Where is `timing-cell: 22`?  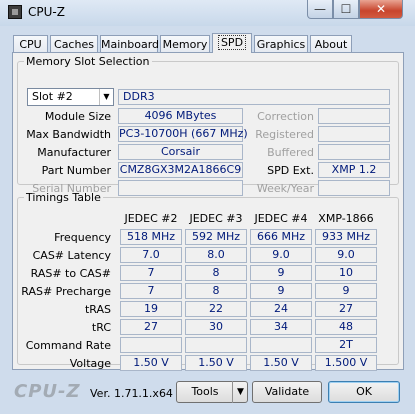
timing-cell: 22 is located at coordinates (216, 309).